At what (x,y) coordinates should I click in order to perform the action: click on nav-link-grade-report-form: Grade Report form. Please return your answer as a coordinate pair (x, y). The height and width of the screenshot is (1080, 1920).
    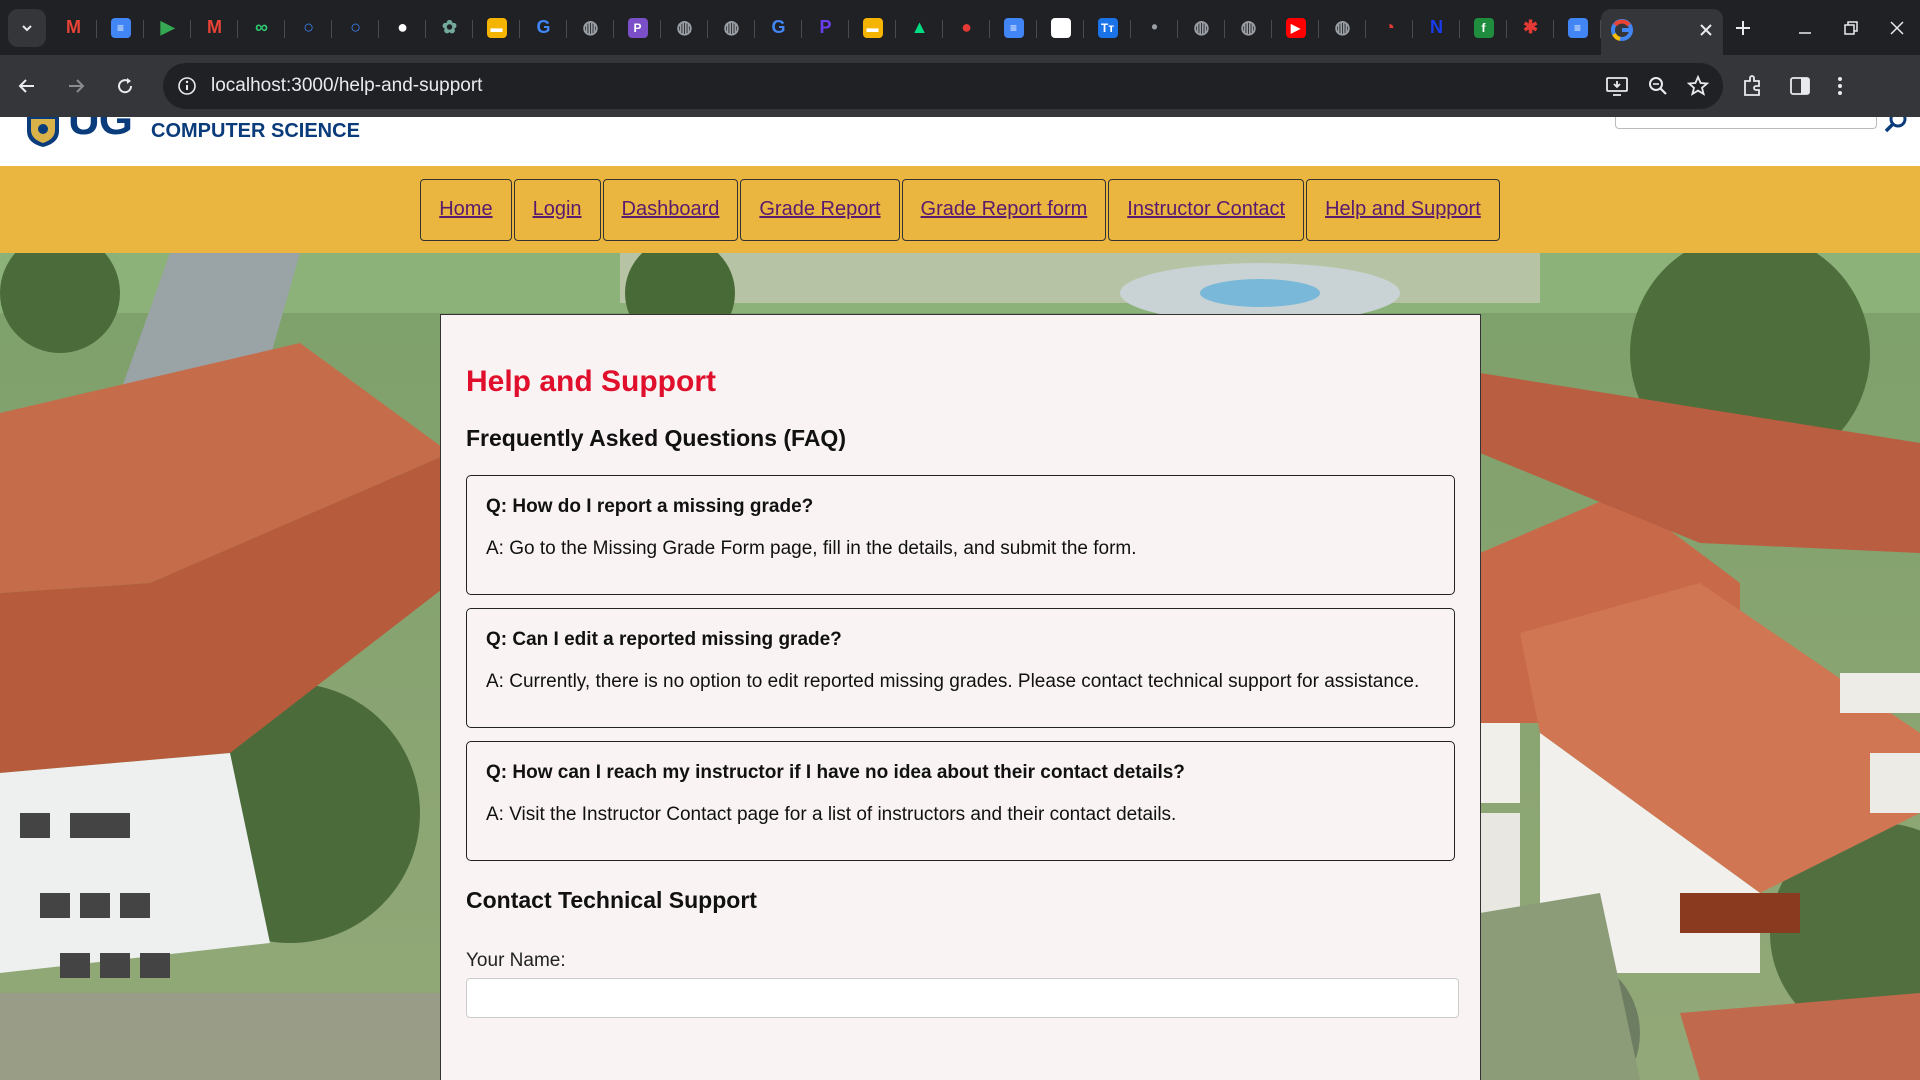
    Looking at the image, I should click on (1004, 209).